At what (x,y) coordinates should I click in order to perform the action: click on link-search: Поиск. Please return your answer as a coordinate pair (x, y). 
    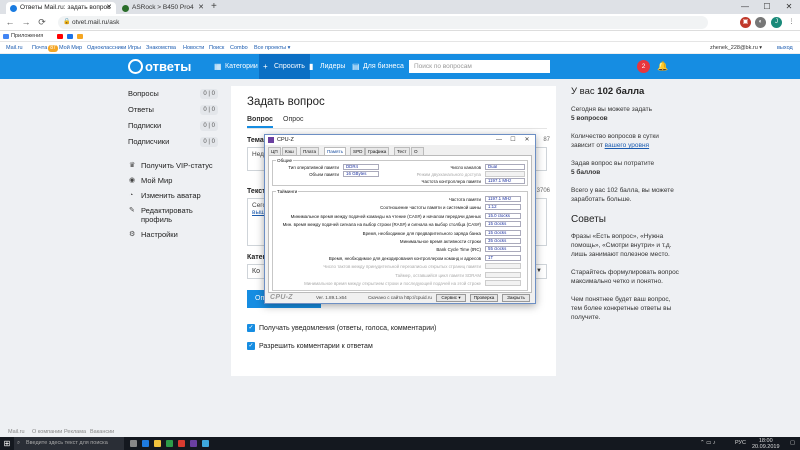
    Looking at the image, I should click on (216, 48).